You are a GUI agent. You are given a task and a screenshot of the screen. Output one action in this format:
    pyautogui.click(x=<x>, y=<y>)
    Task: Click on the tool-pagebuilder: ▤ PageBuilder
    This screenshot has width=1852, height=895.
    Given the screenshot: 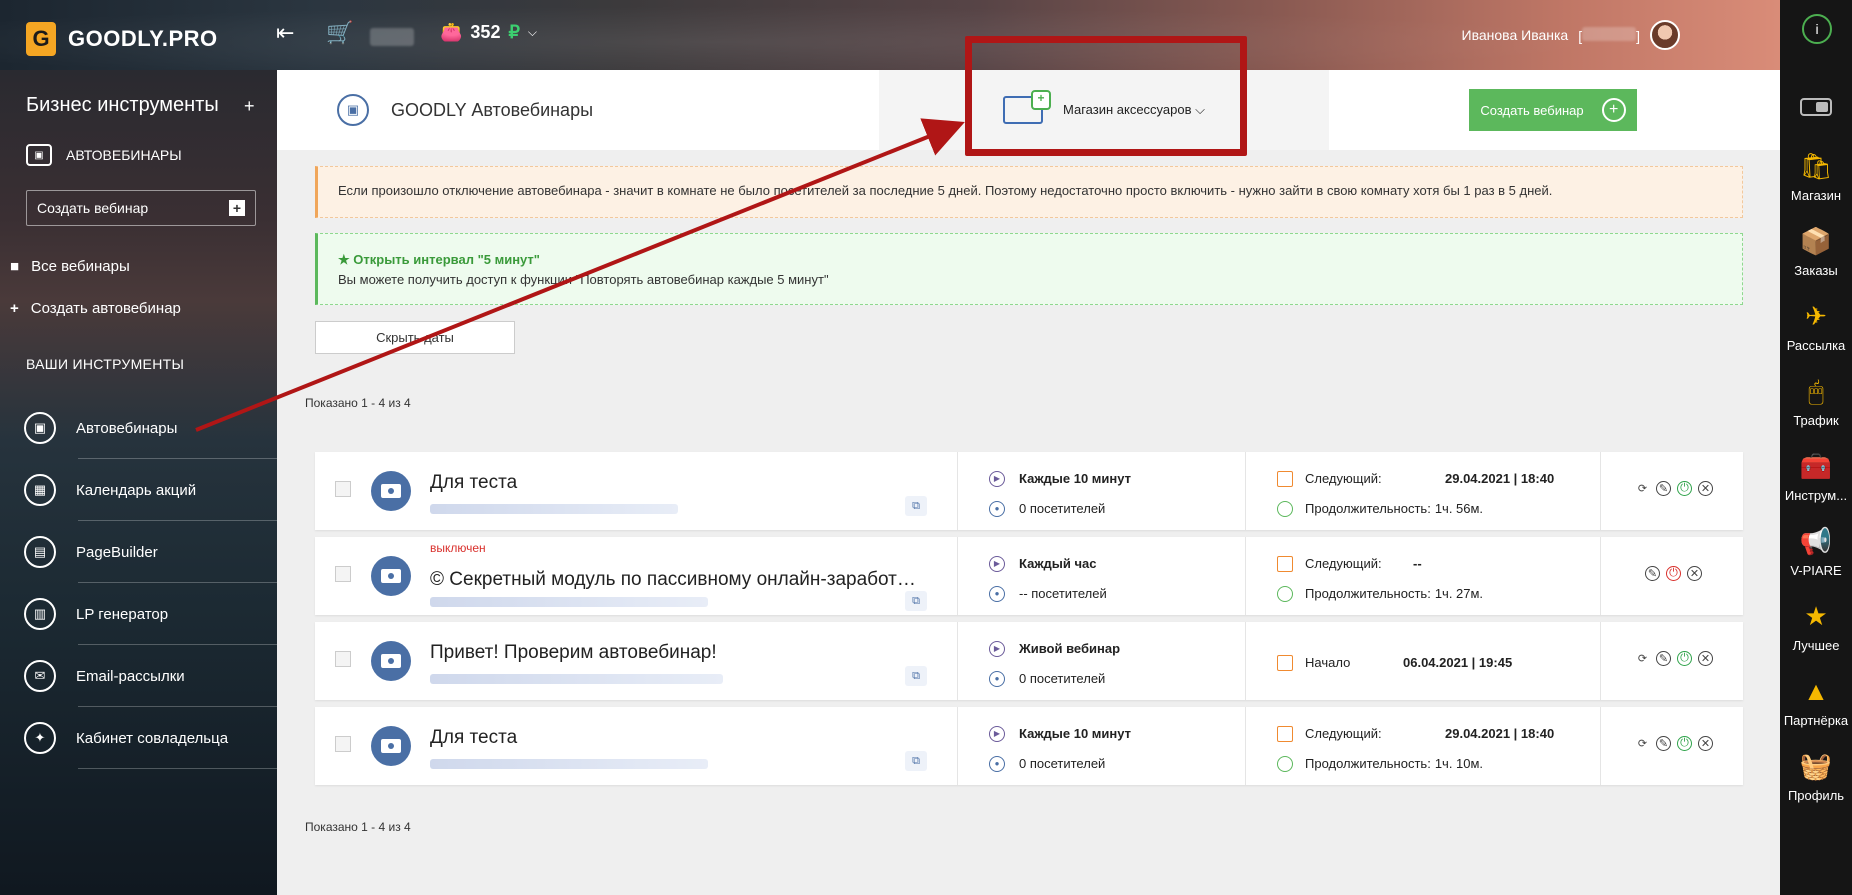 What is the action you would take?
    pyautogui.click(x=150, y=552)
    